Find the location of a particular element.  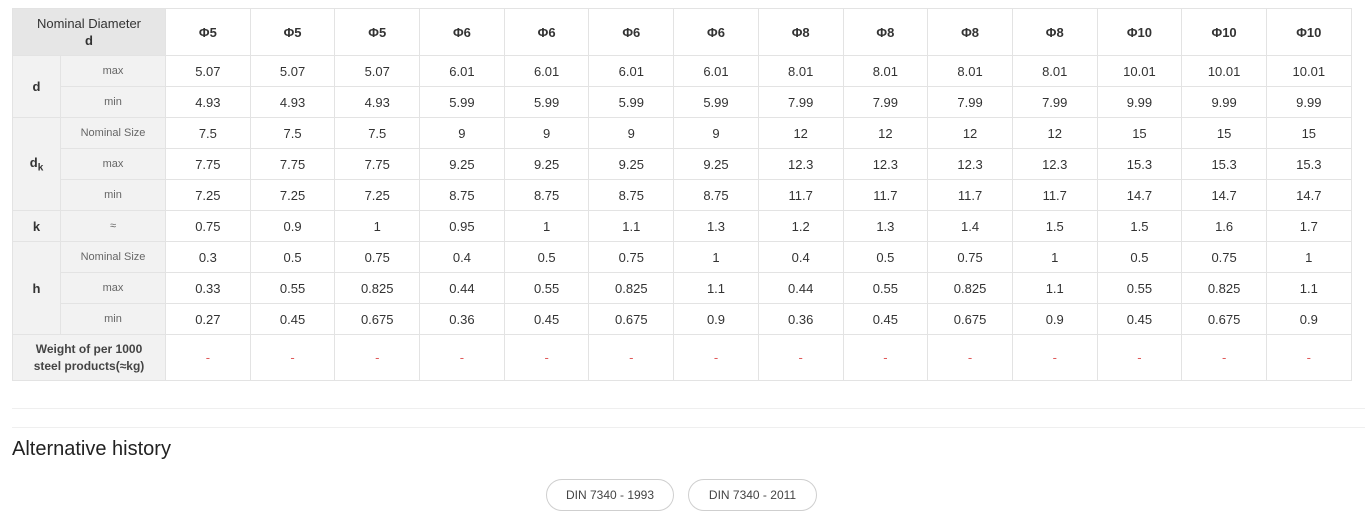

din-7340-2011-button: DIN 7340 - 2011 is located at coordinates (752, 495).